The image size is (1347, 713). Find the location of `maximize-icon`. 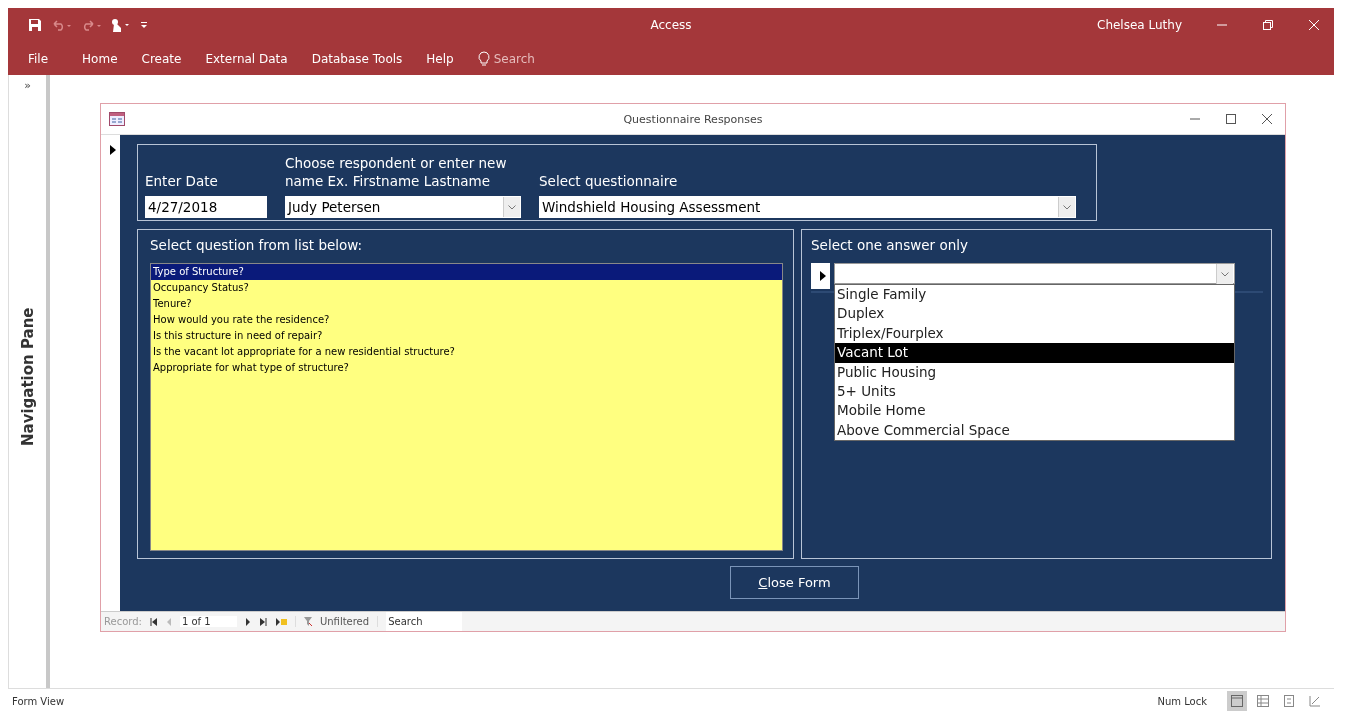

maximize-icon is located at coordinates (1231, 119).